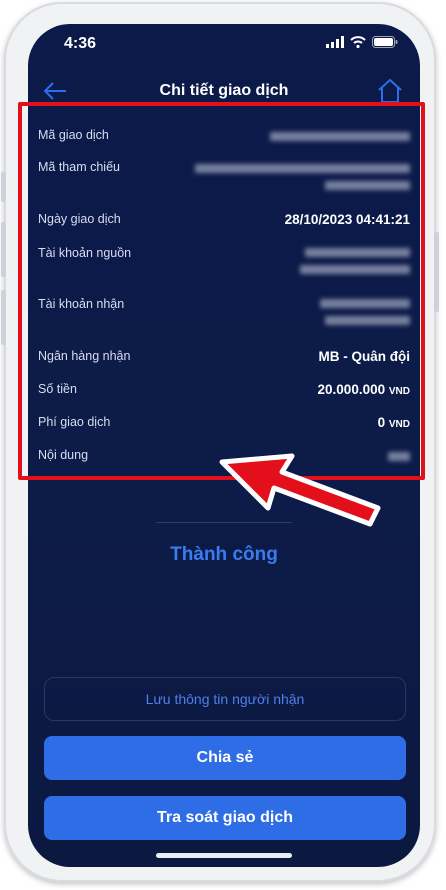 The image size is (446, 890). Describe the element at coordinates (224, 46) in the screenshot. I see `status-bar: 4:36` at that location.